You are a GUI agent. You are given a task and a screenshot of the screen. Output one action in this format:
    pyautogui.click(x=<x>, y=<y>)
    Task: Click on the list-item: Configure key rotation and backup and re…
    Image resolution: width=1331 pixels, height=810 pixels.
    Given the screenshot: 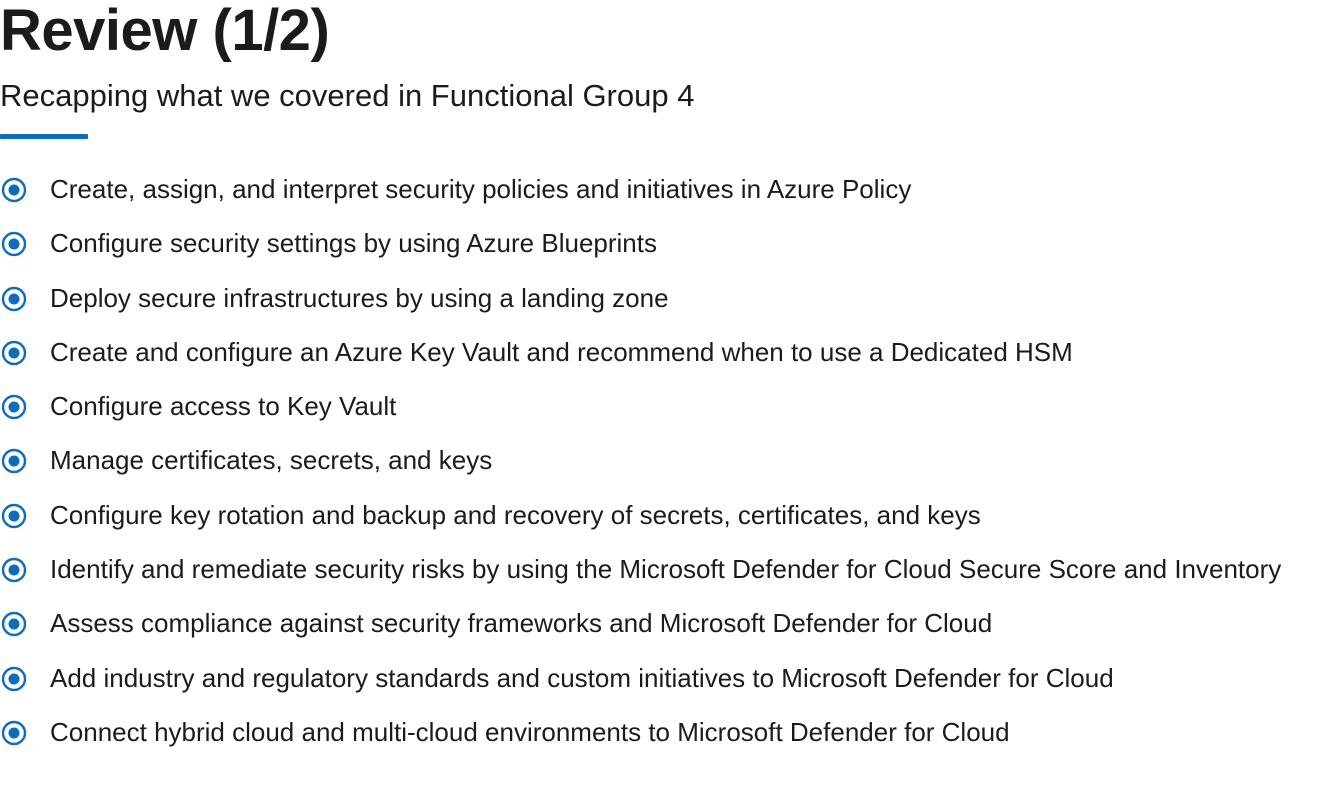 What is the action you would take?
    pyautogui.click(x=665, y=515)
    